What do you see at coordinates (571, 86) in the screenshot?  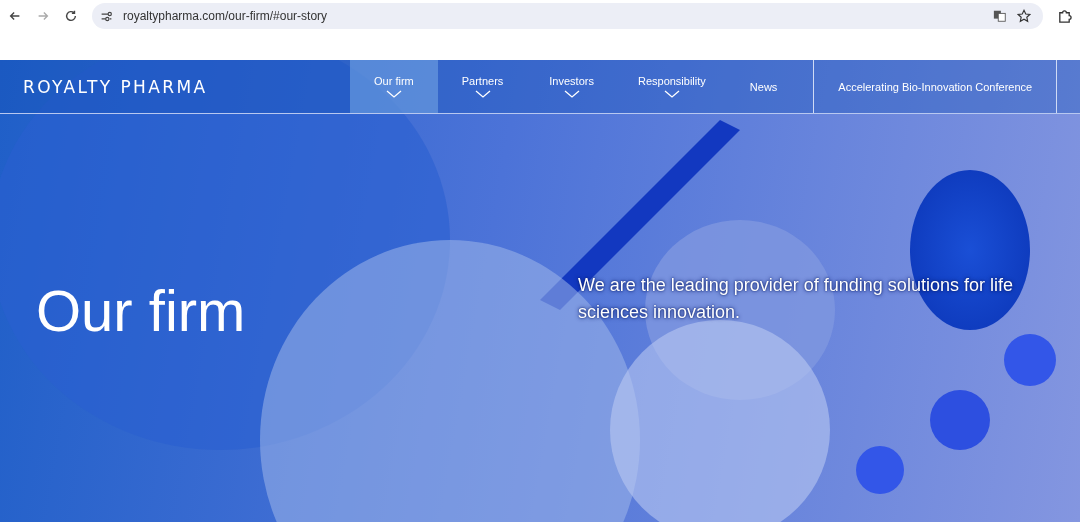 I see `nav-tab: Investors` at bounding box center [571, 86].